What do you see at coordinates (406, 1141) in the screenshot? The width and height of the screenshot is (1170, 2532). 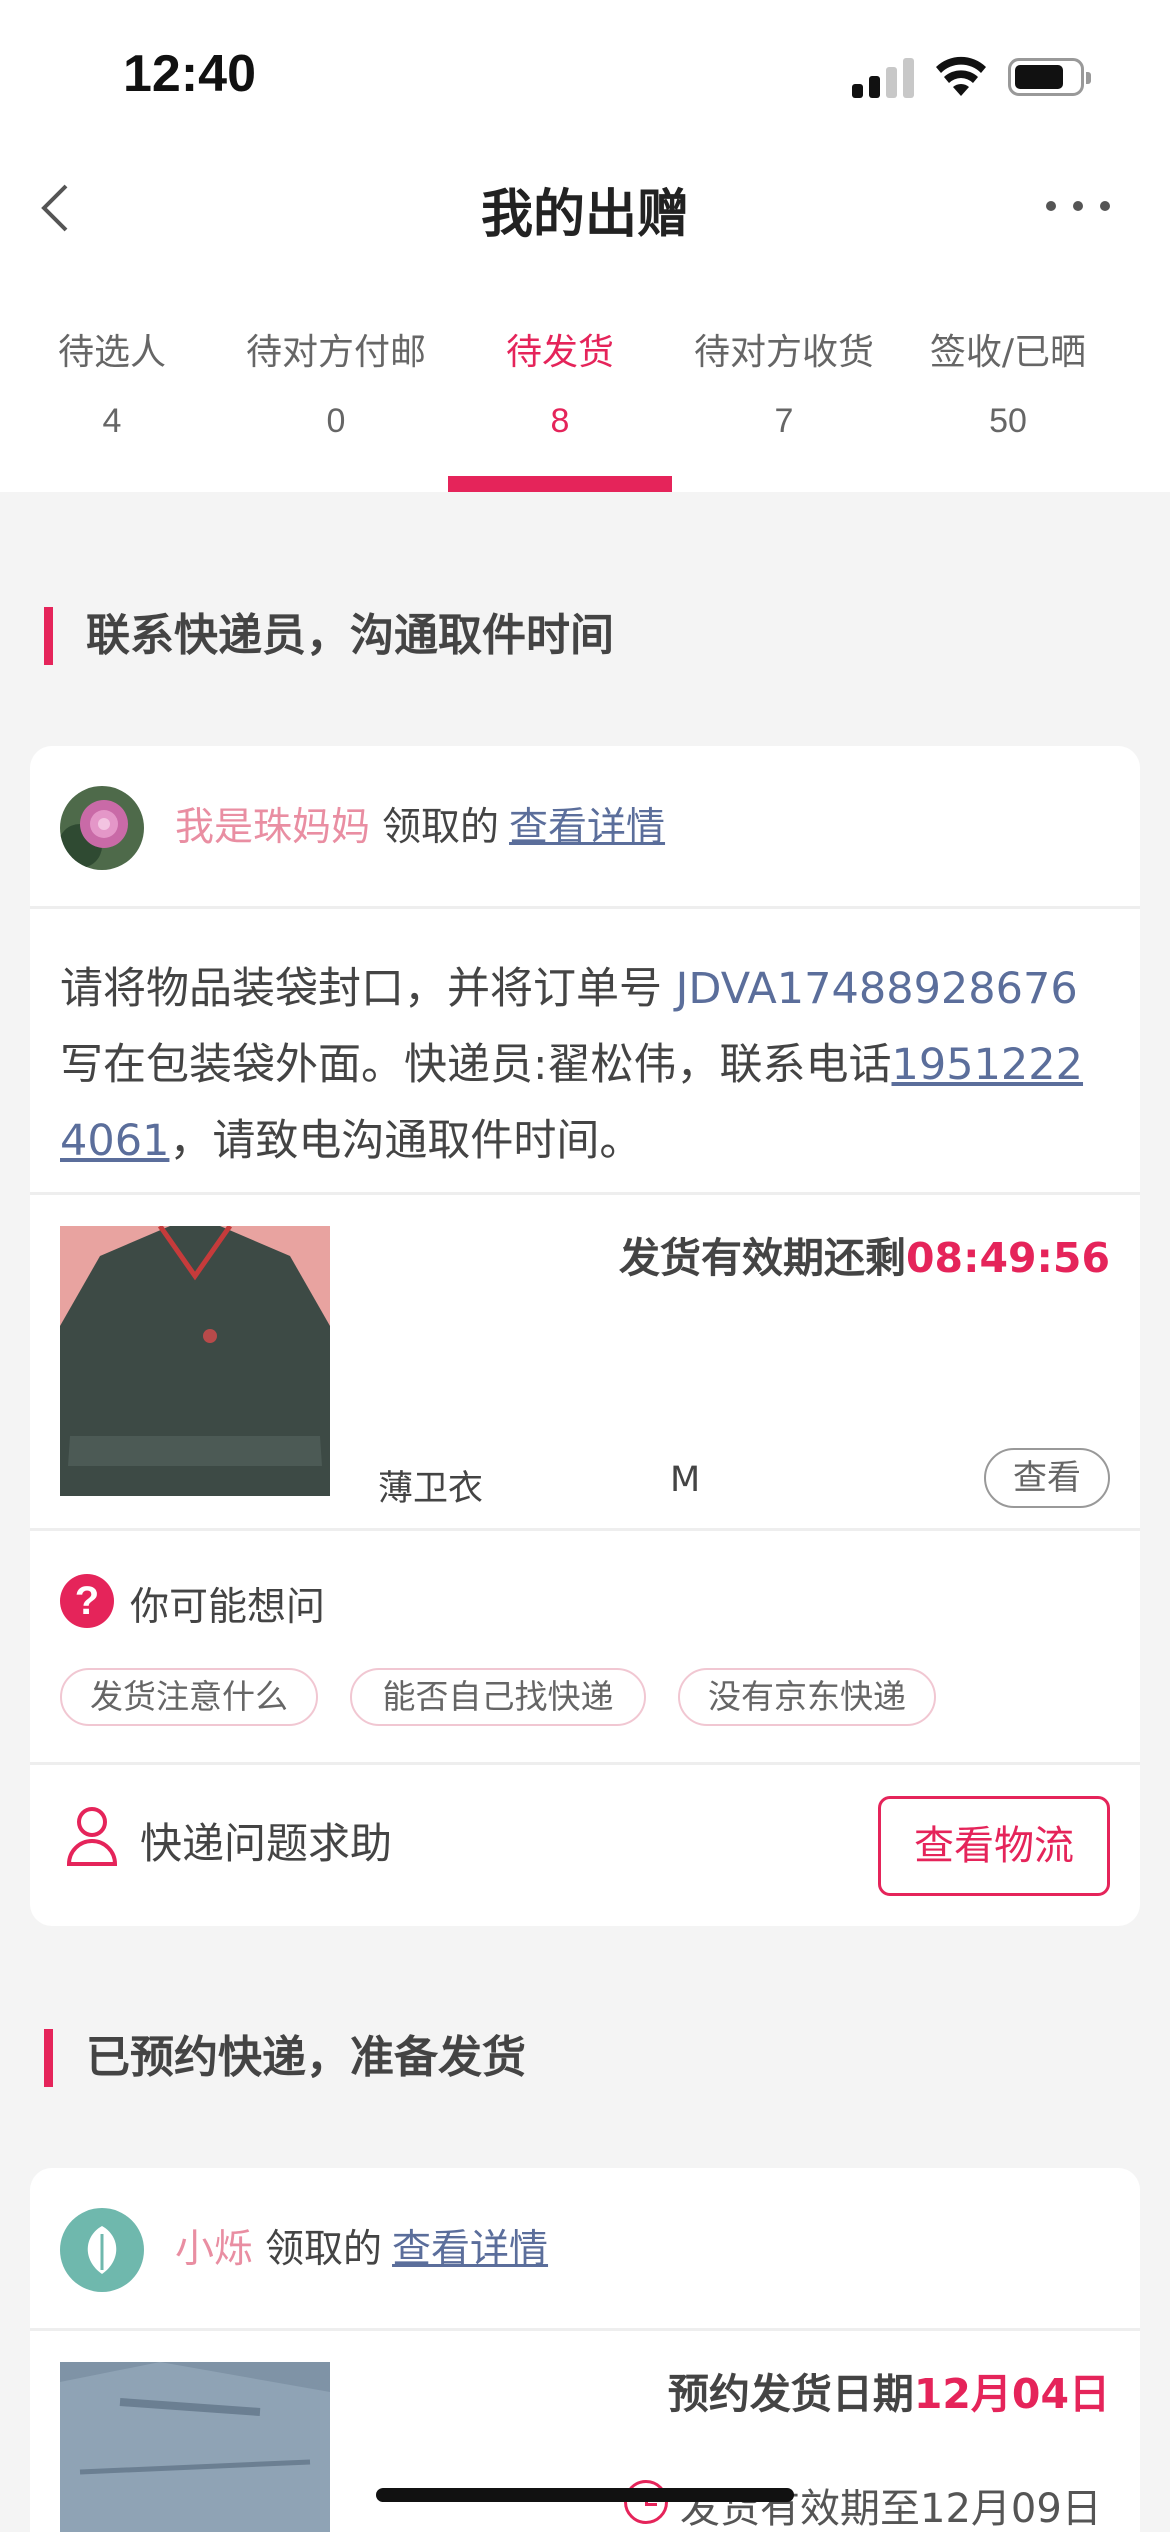 I see `instruction-text: ，请致电沟通取件时间。` at bounding box center [406, 1141].